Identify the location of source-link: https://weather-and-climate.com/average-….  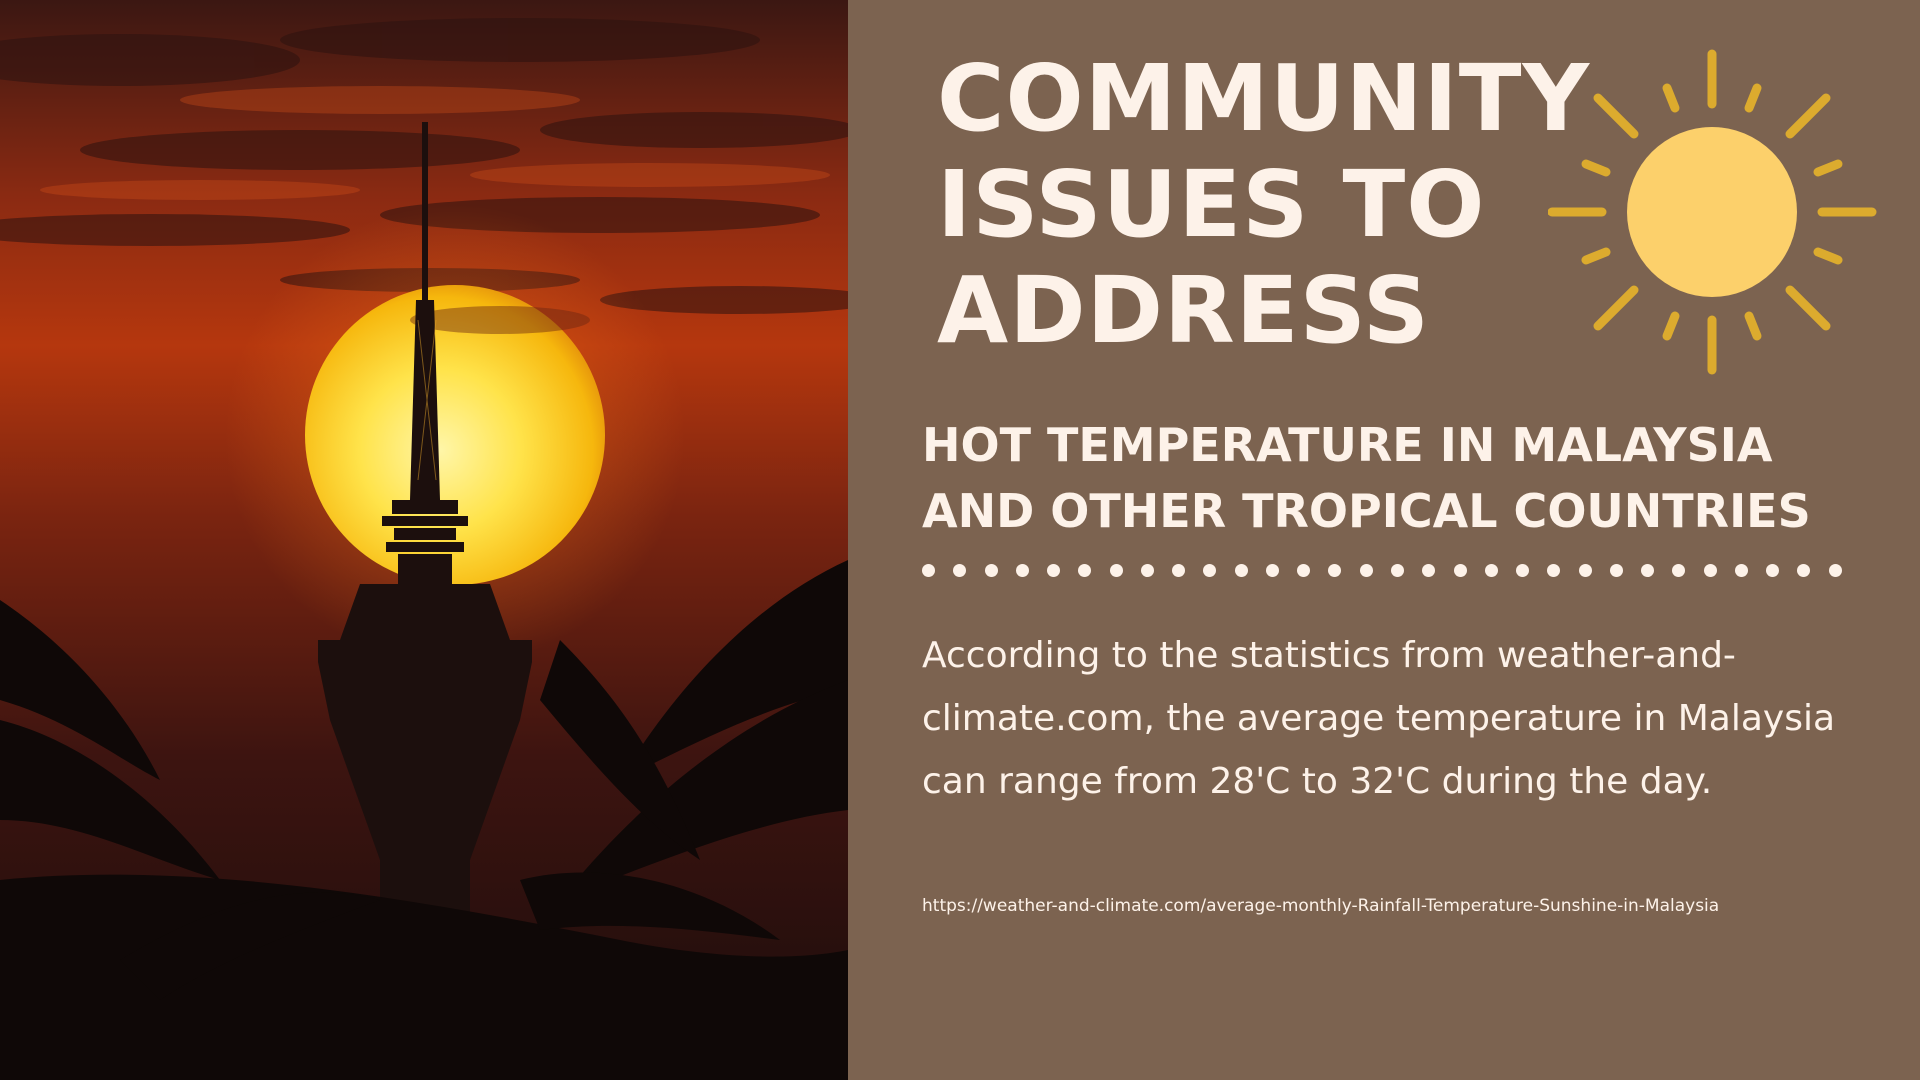
(1402, 906).